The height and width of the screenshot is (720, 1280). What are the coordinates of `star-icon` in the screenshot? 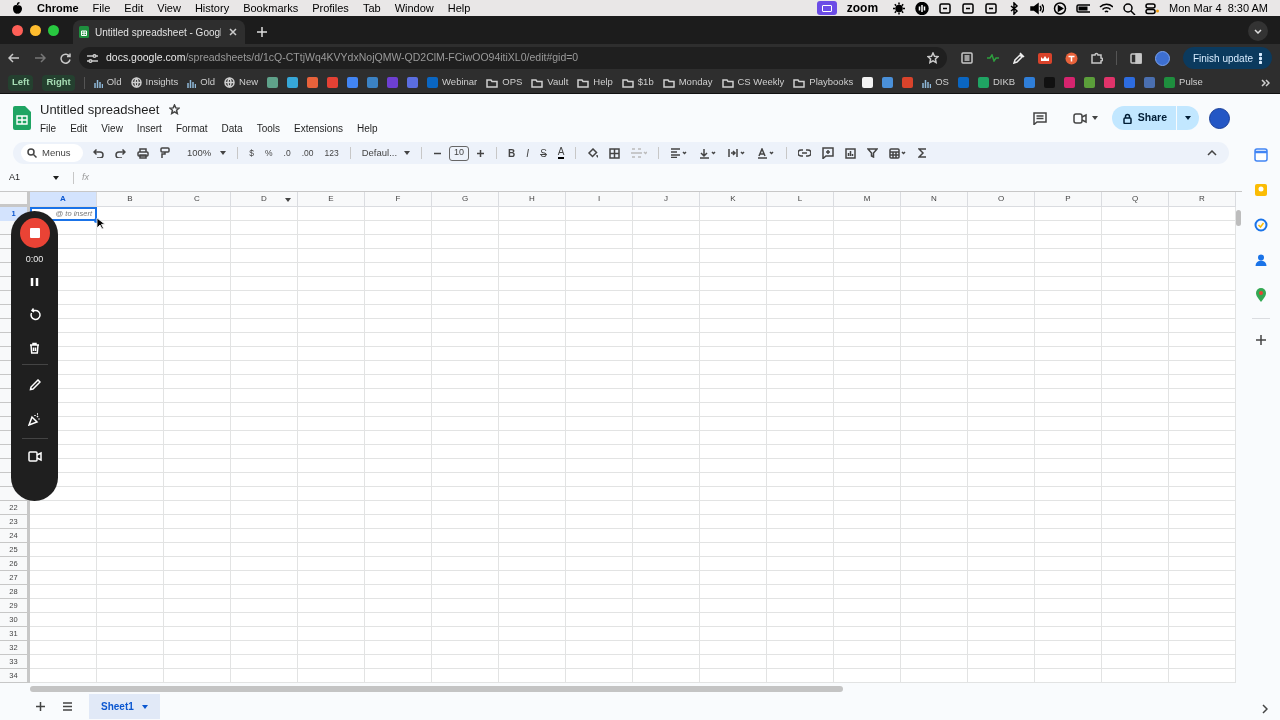 It's located at (932, 58).